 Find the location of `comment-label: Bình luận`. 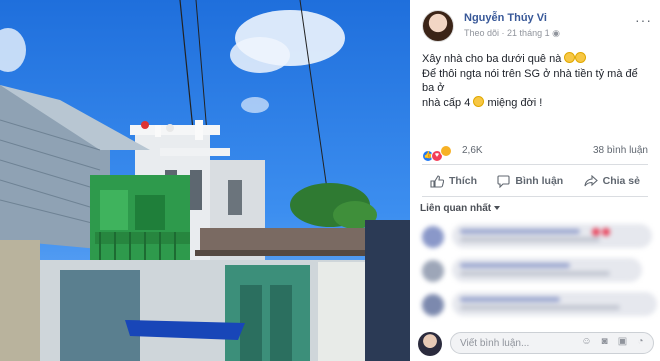

comment-label: Bình luận is located at coordinates (539, 181).